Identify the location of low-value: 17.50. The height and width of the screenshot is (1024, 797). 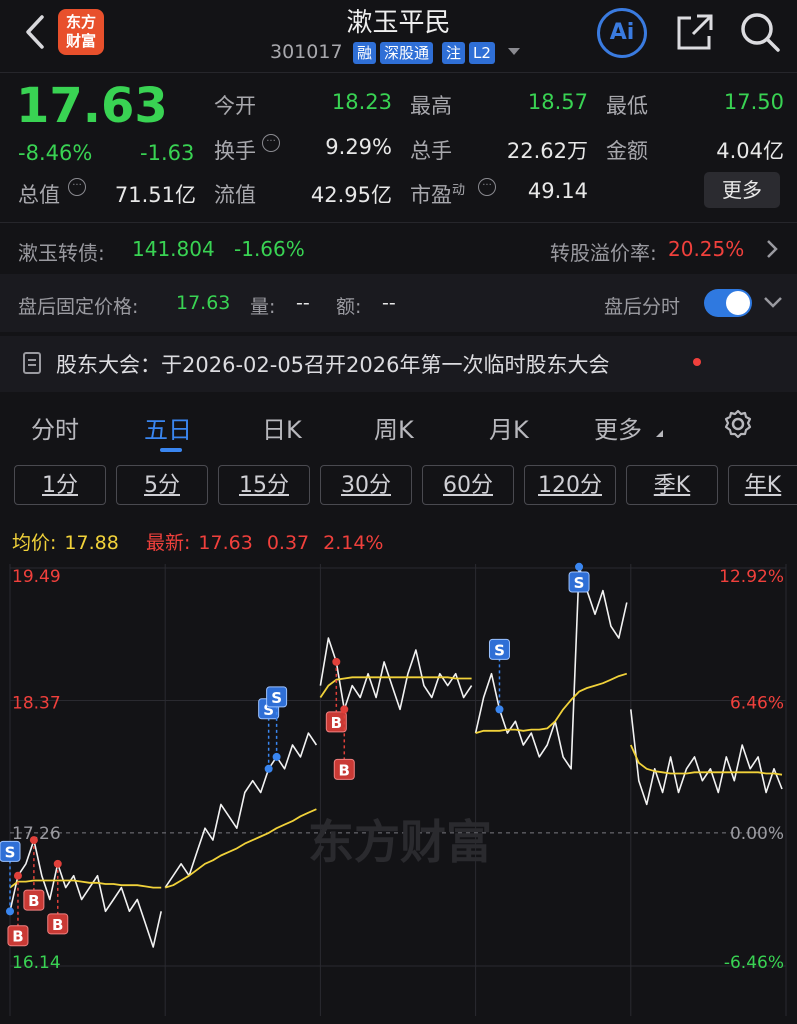
(753, 102).